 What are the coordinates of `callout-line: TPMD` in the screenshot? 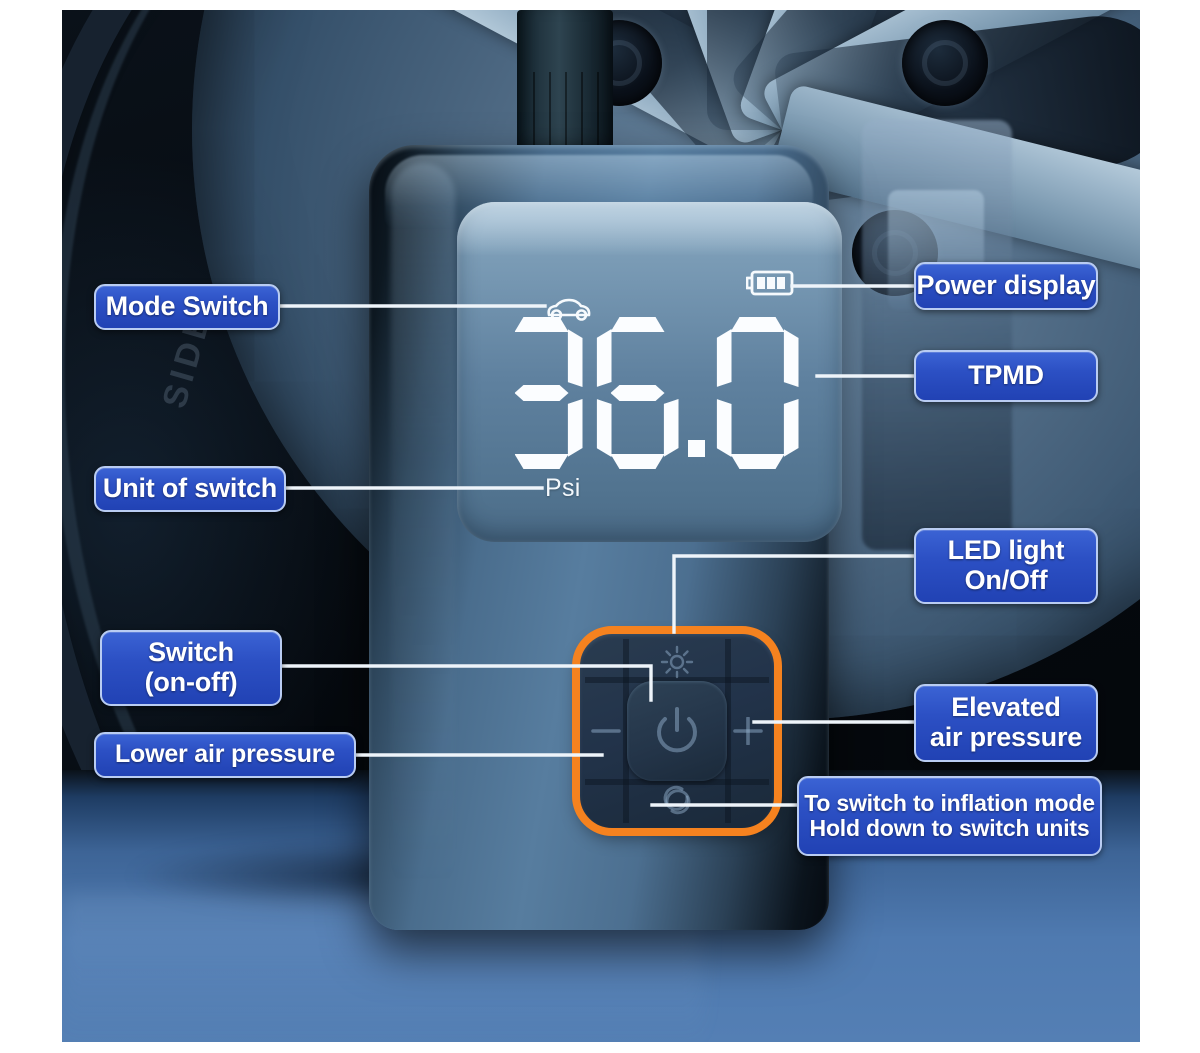 It's located at (1006, 375).